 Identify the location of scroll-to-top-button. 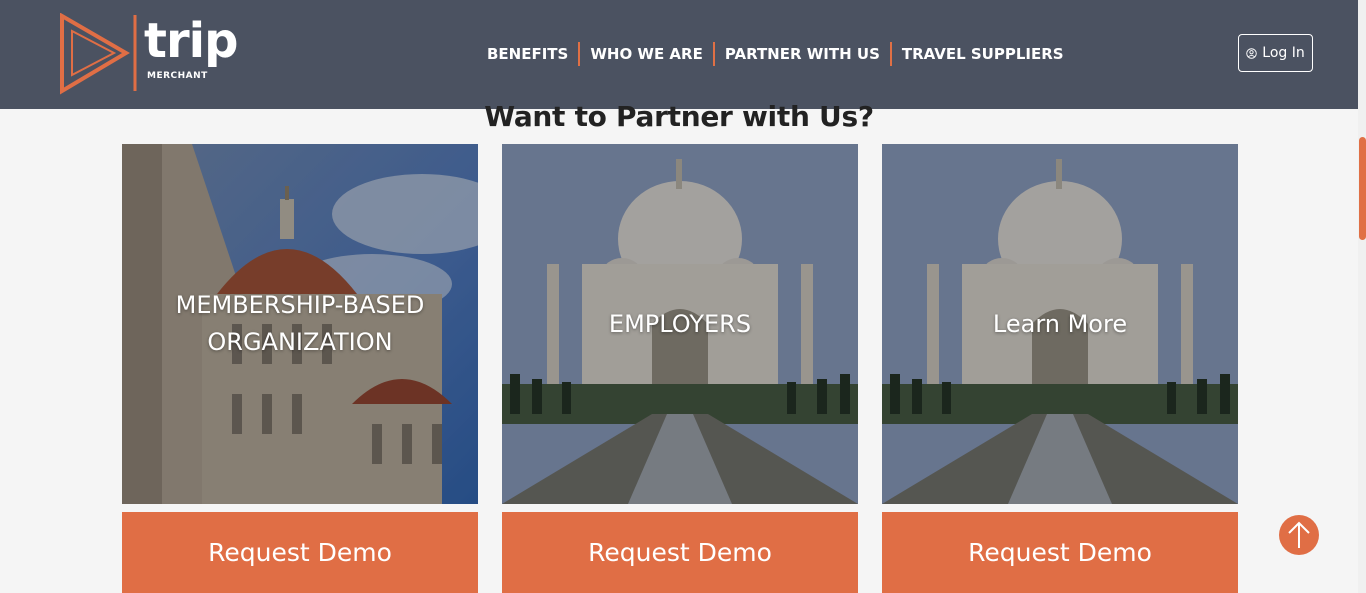
(1299, 535).